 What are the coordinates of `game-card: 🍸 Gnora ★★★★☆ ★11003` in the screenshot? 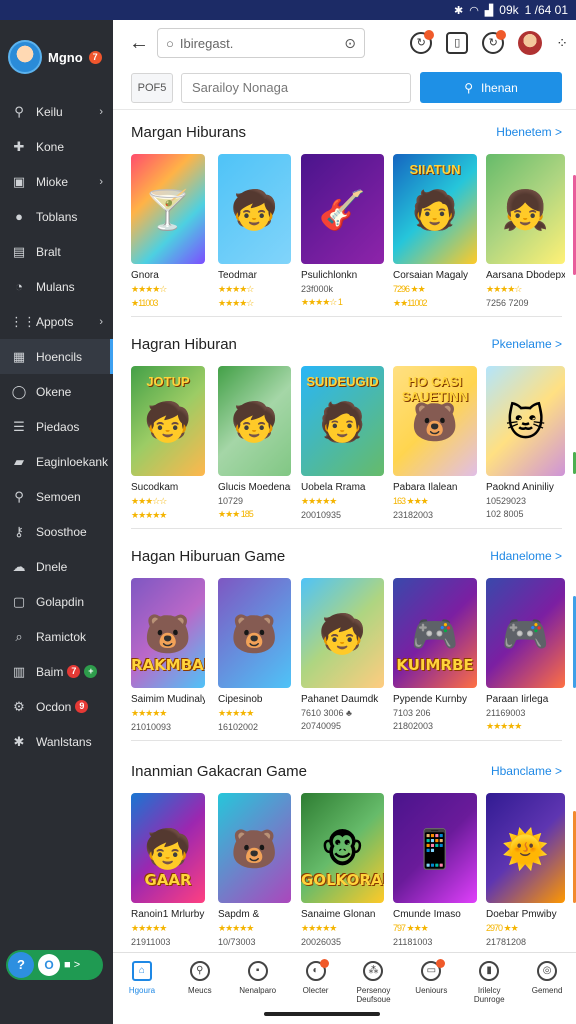 It's located at (168, 231).